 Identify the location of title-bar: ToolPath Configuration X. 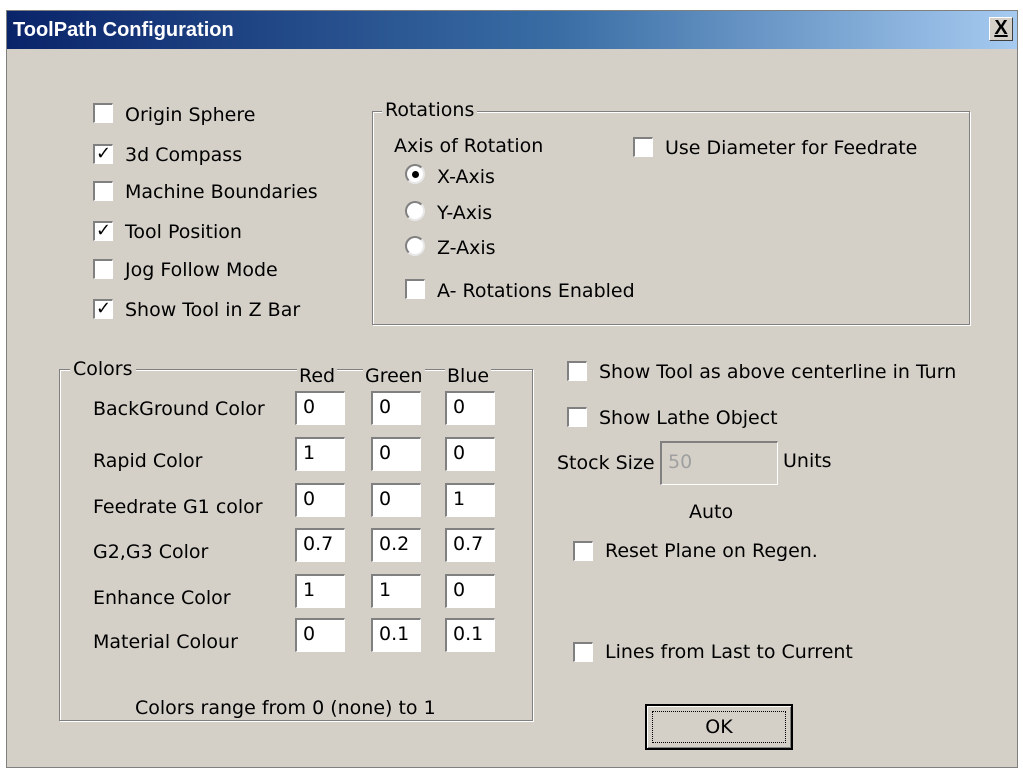
(512, 30).